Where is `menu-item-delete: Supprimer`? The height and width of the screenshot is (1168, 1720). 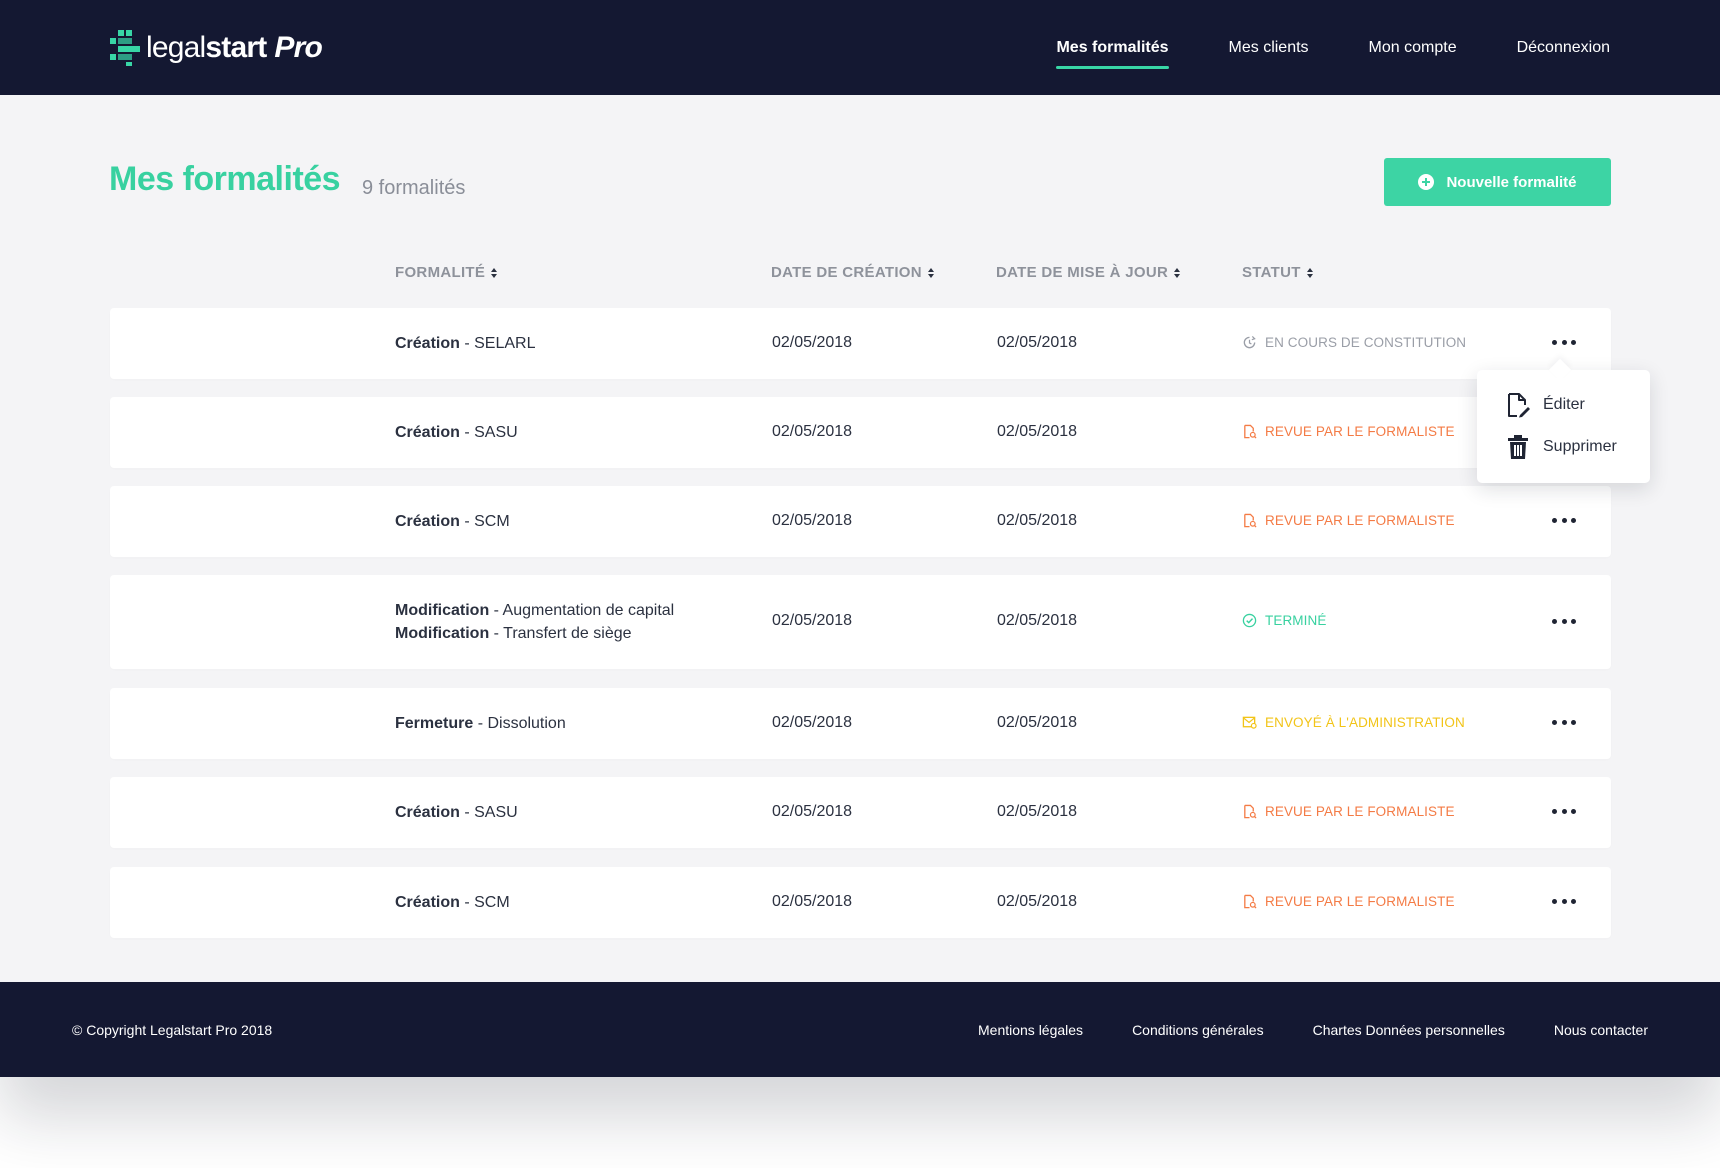
menu-item-delete: Supprimer is located at coordinates (1561, 447).